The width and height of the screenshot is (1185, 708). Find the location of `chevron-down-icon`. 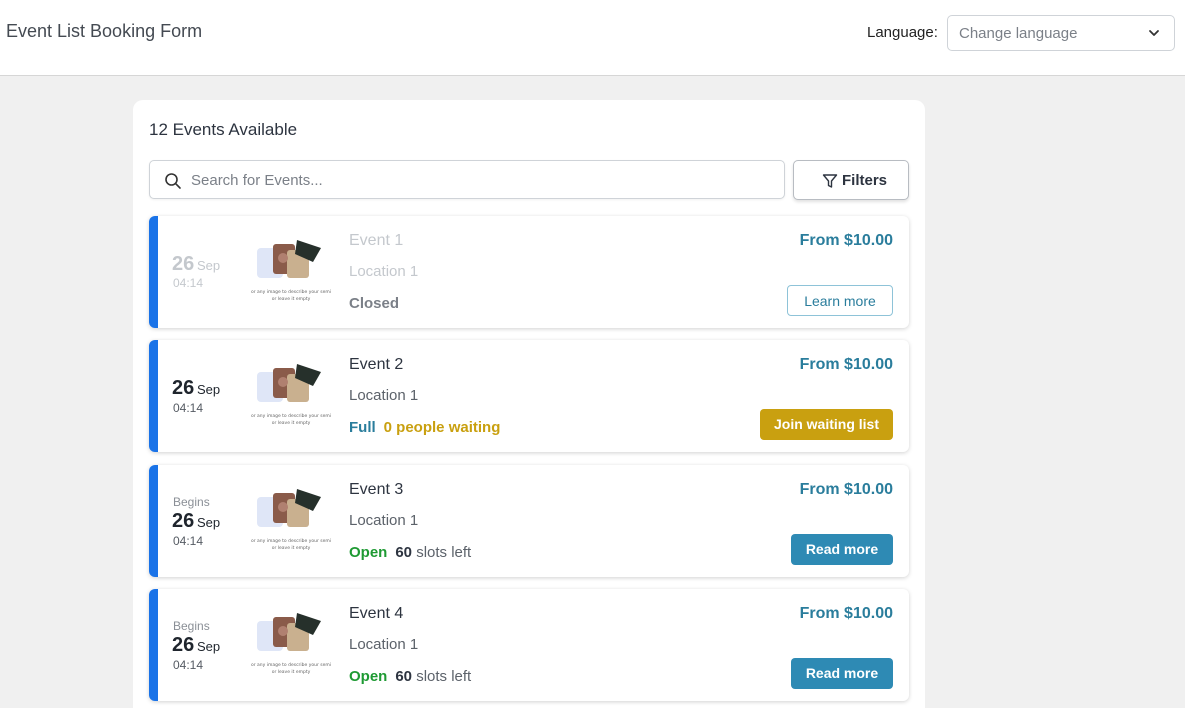

chevron-down-icon is located at coordinates (1154, 33).